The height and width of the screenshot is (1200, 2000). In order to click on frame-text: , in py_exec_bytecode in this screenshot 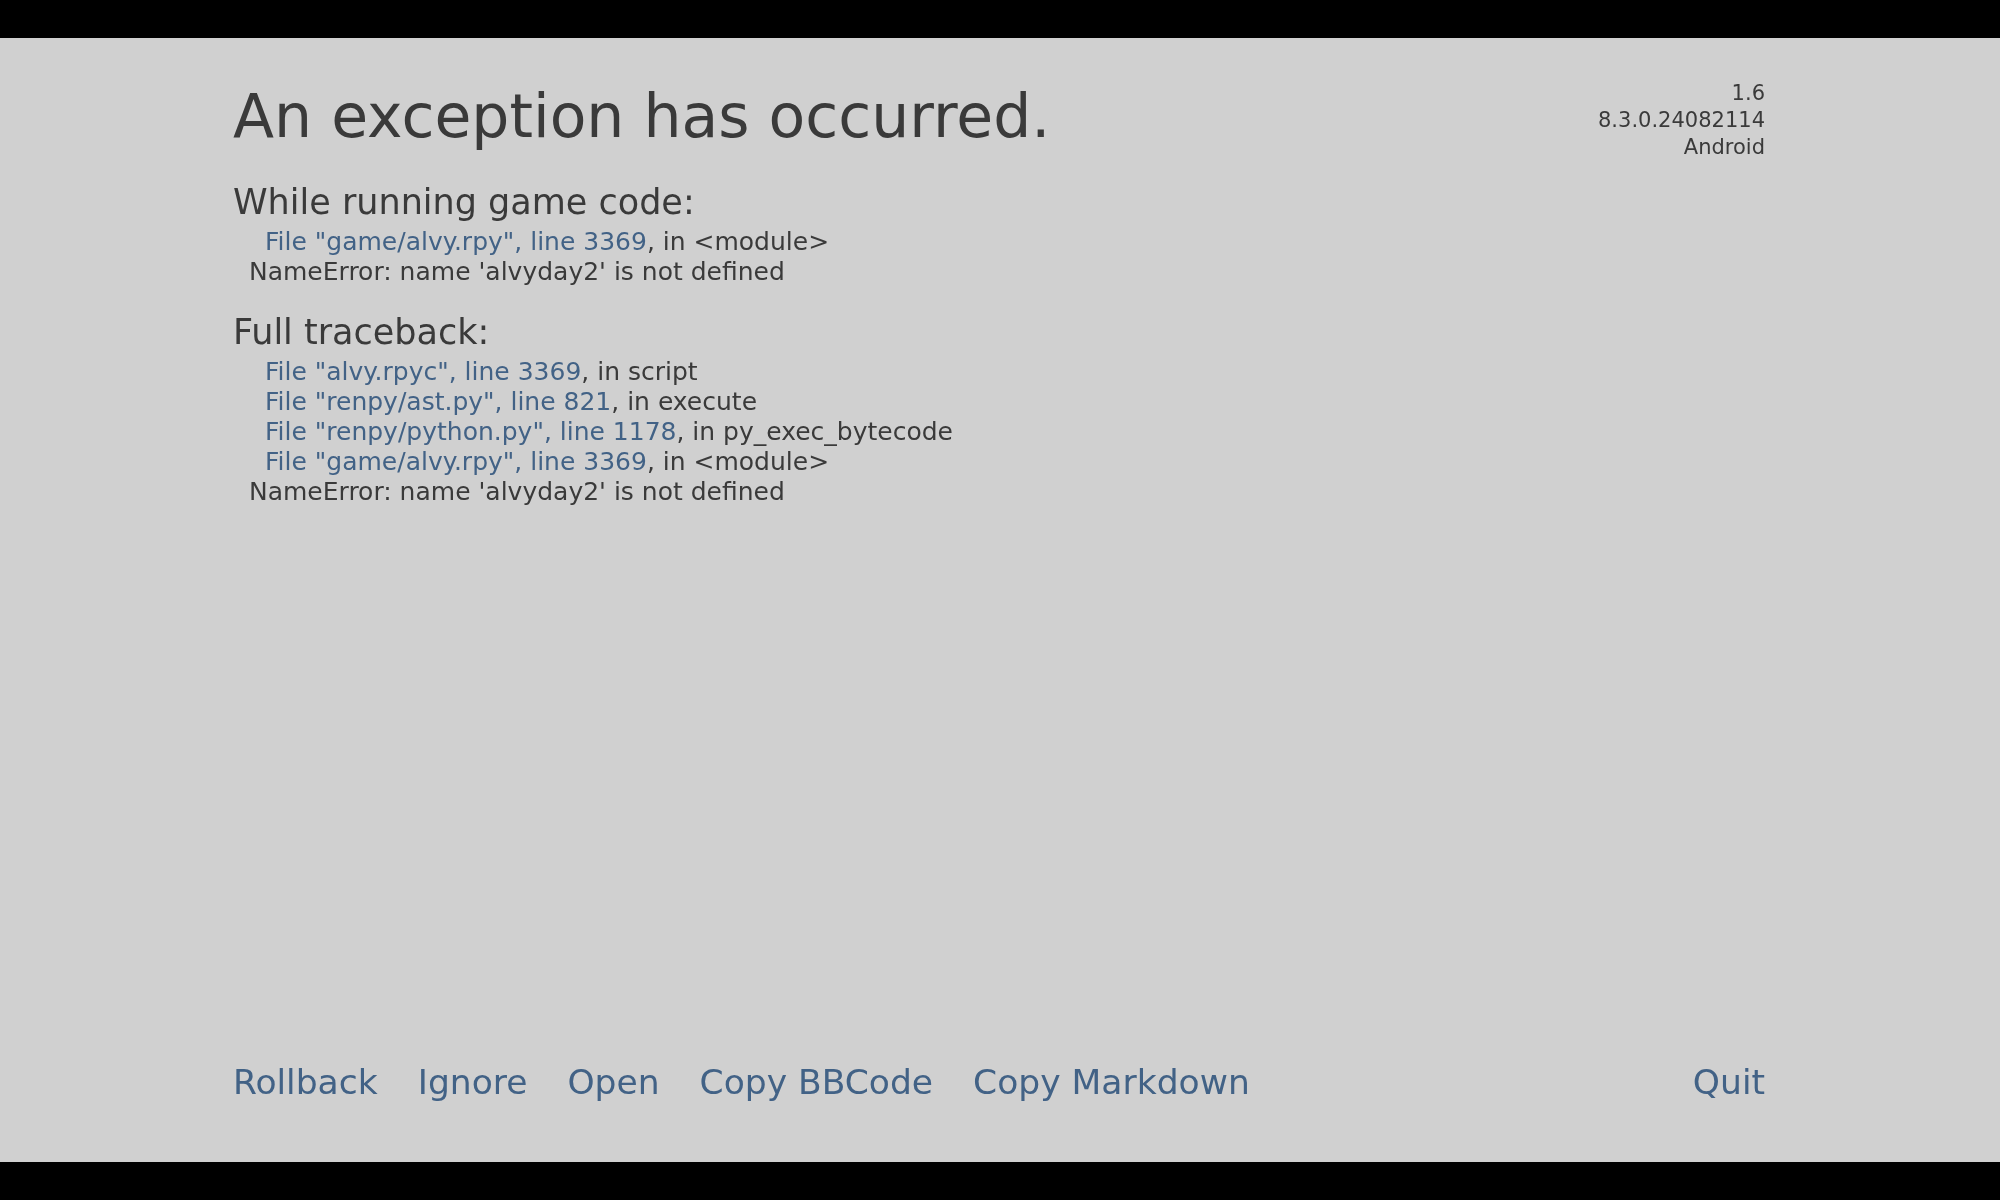, I will do `click(814, 431)`.